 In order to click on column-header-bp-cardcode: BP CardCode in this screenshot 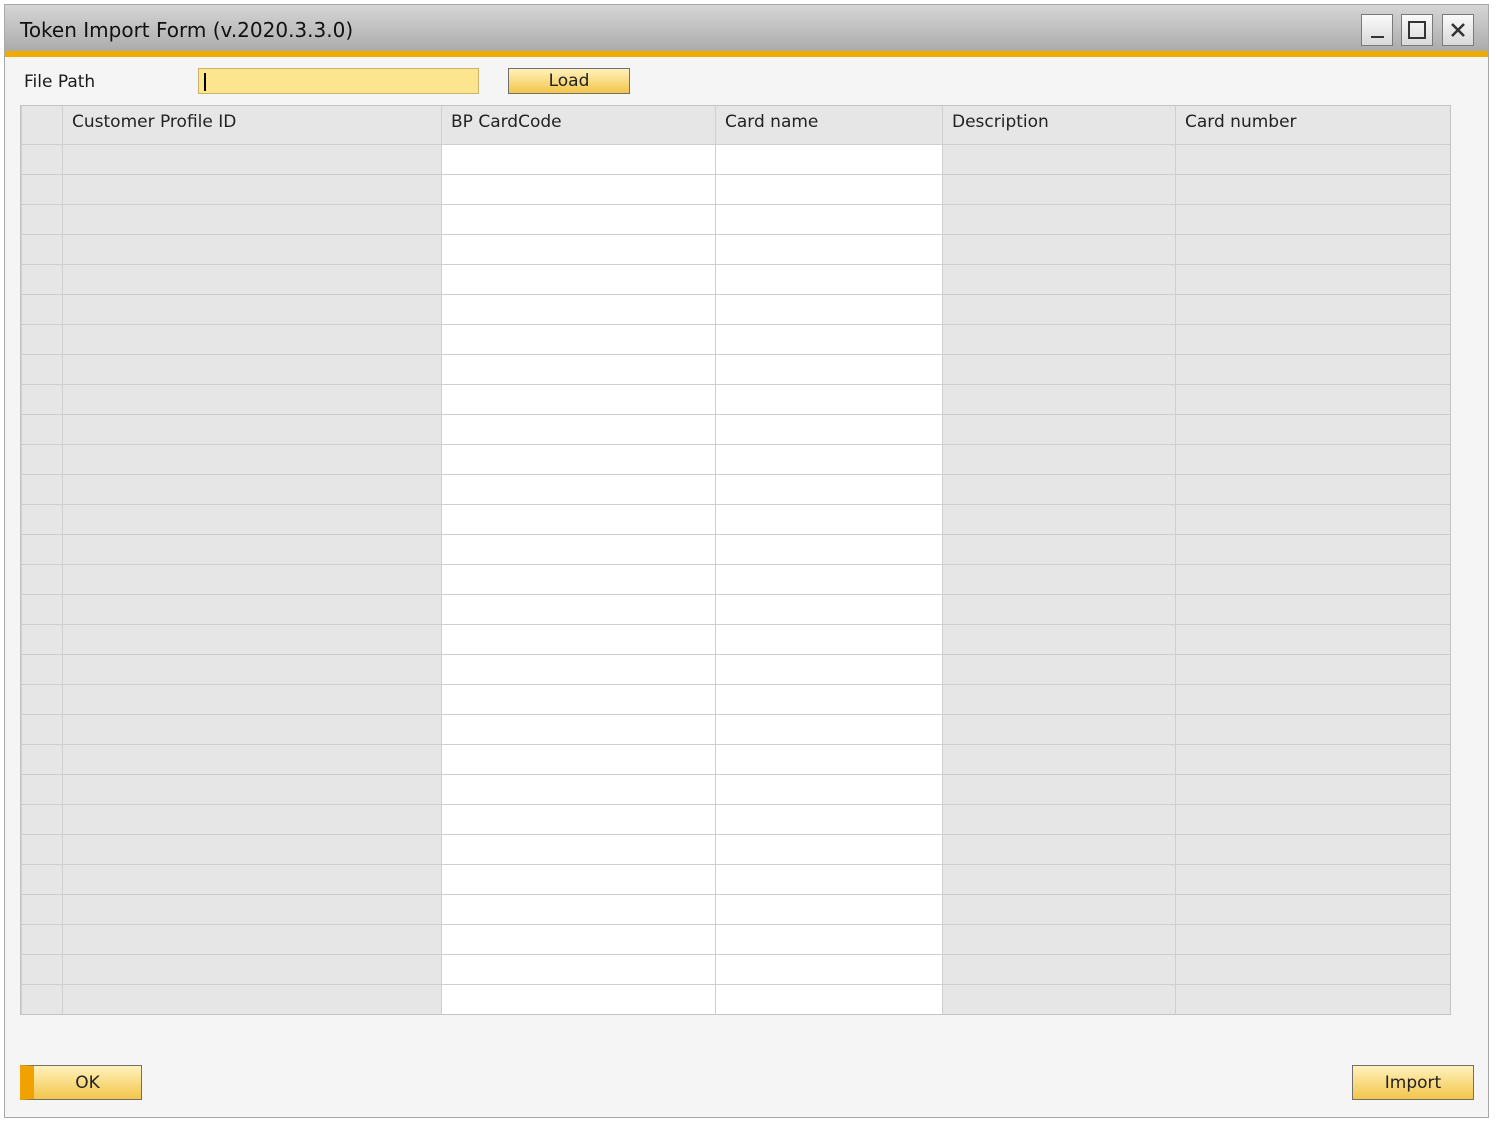, I will do `click(578, 125)`.